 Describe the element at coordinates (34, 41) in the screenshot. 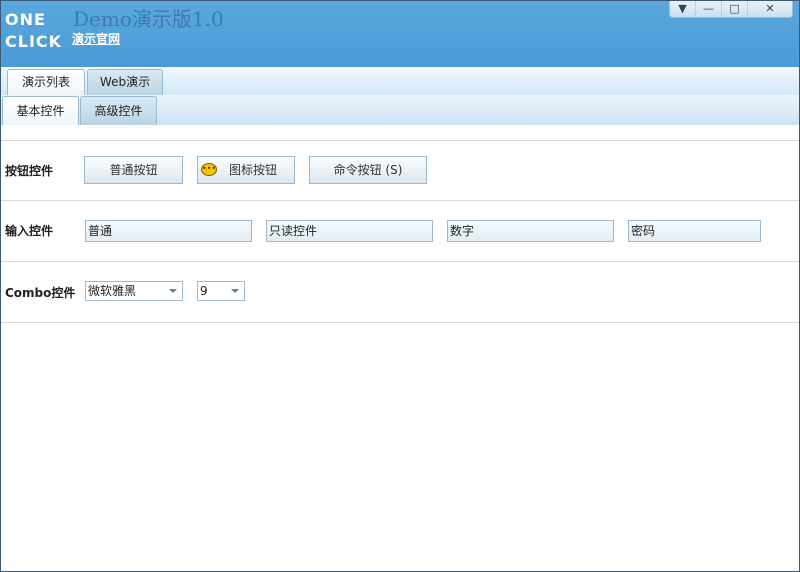

I see `logo-line-2: CLICK` at that location.